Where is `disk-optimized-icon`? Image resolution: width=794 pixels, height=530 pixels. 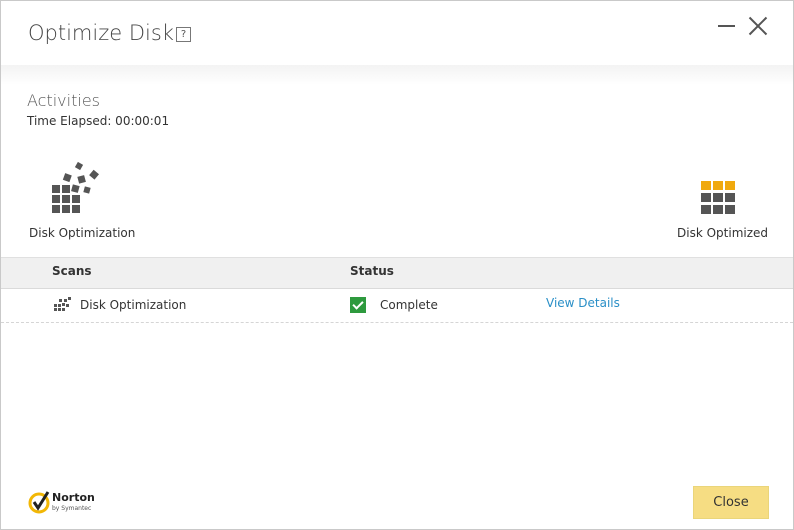 disk-optimized-icon is located at coordinates (718, 197).